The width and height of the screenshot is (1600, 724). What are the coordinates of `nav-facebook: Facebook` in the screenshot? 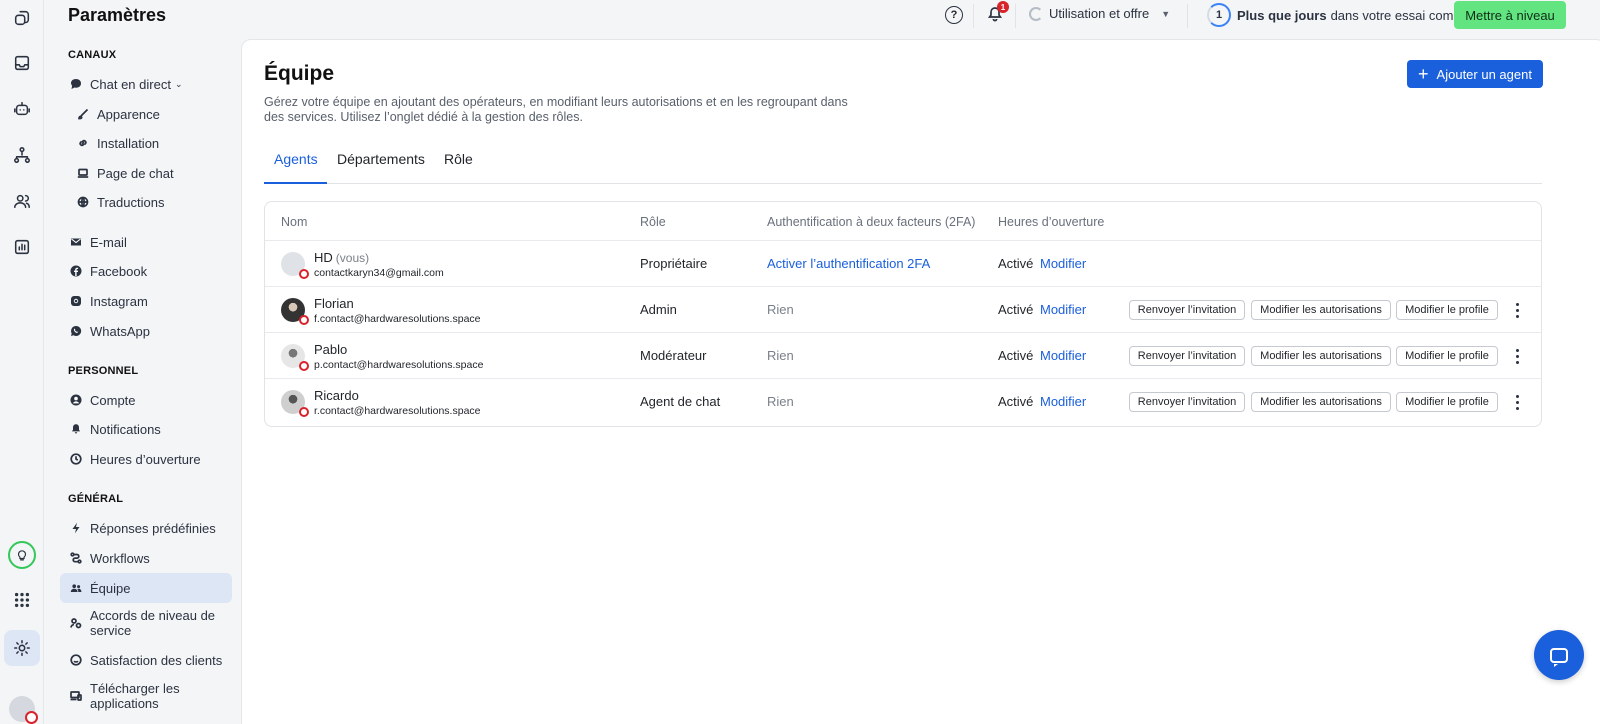 It's located at (146, 271).